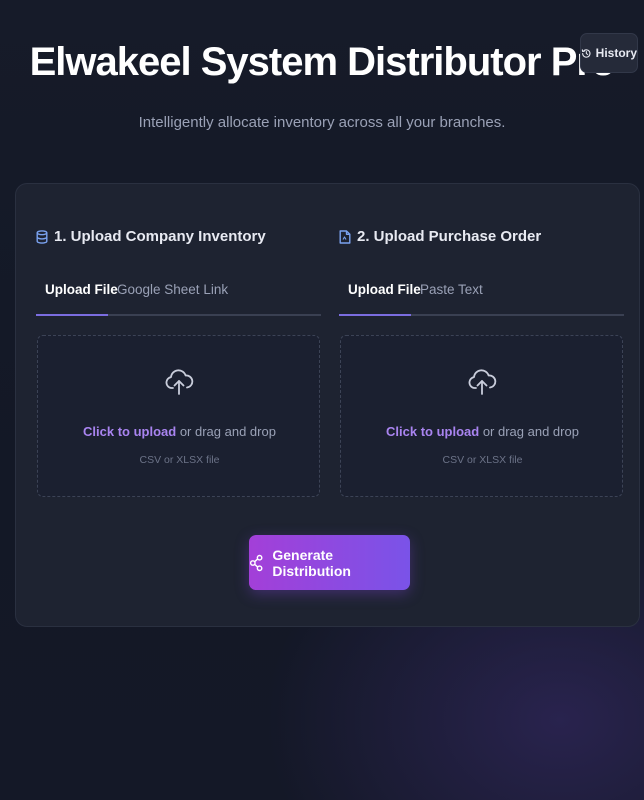 This screenshot has width=644, height=800. I want to click on generate-distribution-label: Generate Distribution, so click(311, 562).